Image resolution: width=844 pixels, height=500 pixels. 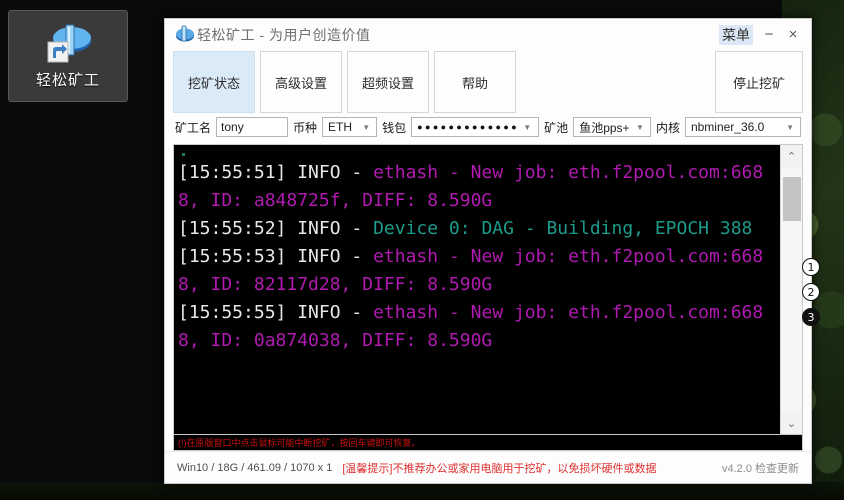 I want to click on console-cursor-dot, so click(x=183, y=154).